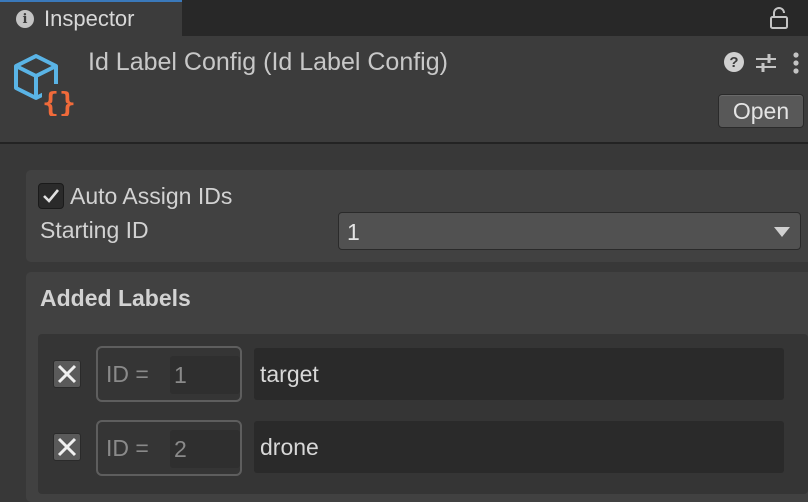  I want to click on asset-title: Id Label Config (Id Label Config), so click(268, 62).